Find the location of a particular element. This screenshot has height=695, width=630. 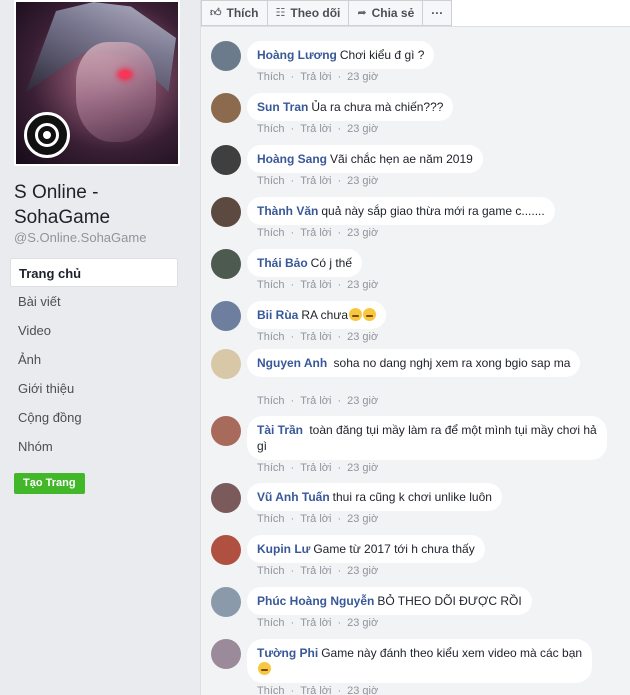

comment-author-link: Thái Bảo is located at coordinates (282, 263).